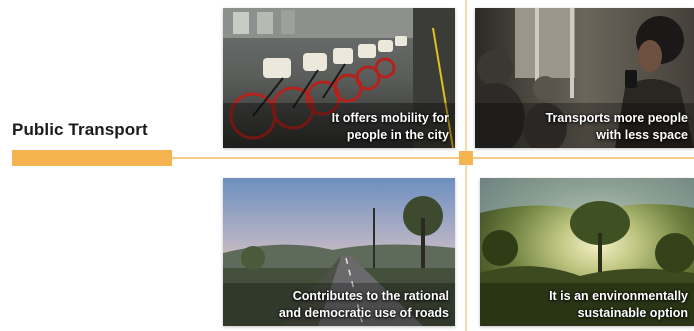  Describe the element at coordinates (433, 158) in the screenshot. I see `horizontal-divider` at that location.